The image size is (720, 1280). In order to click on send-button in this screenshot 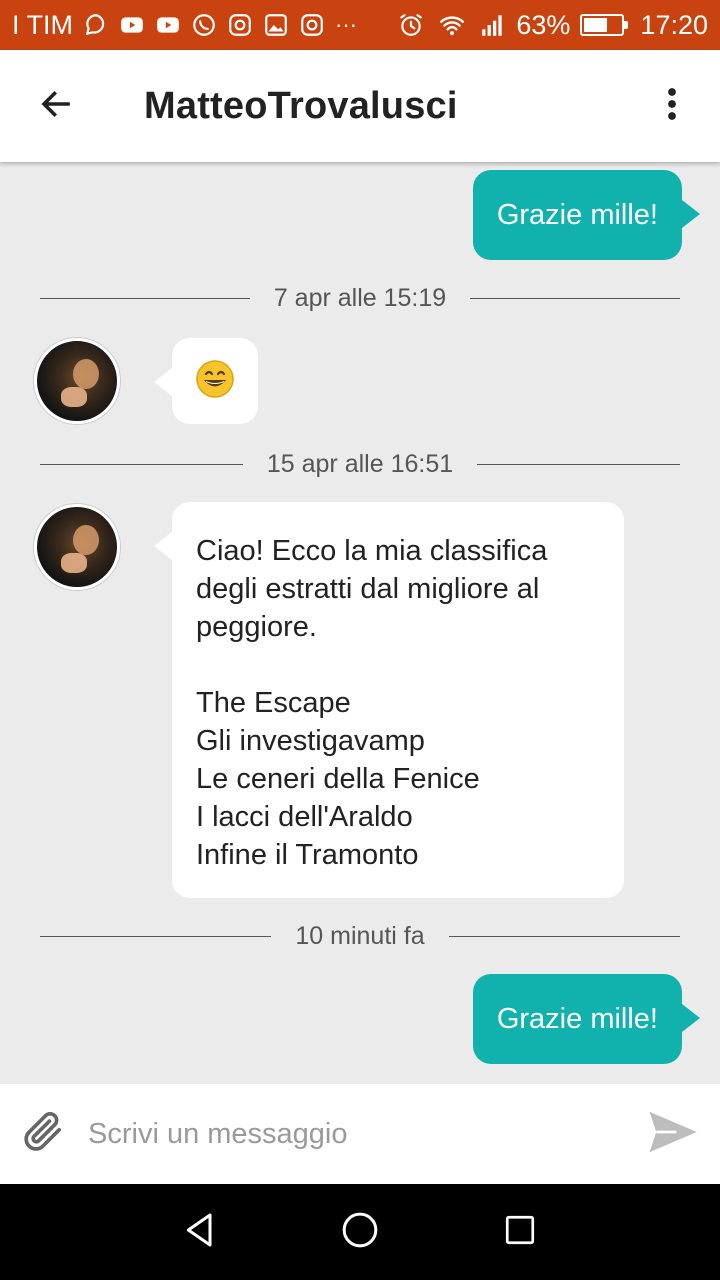, I will do `click(672, 1134)`.